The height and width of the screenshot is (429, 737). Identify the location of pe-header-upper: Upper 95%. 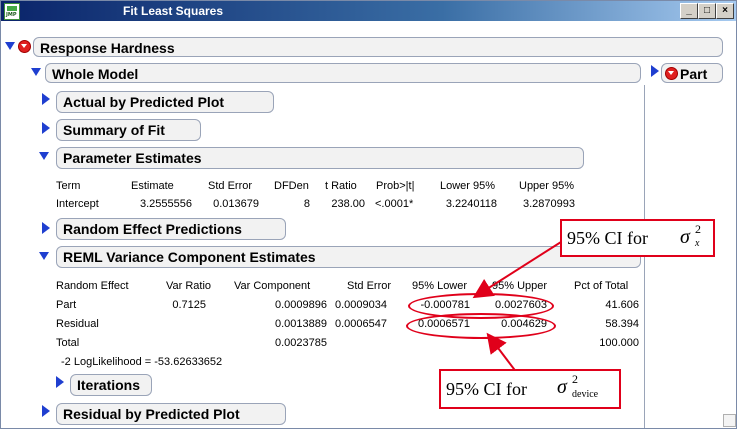
(547, 186).